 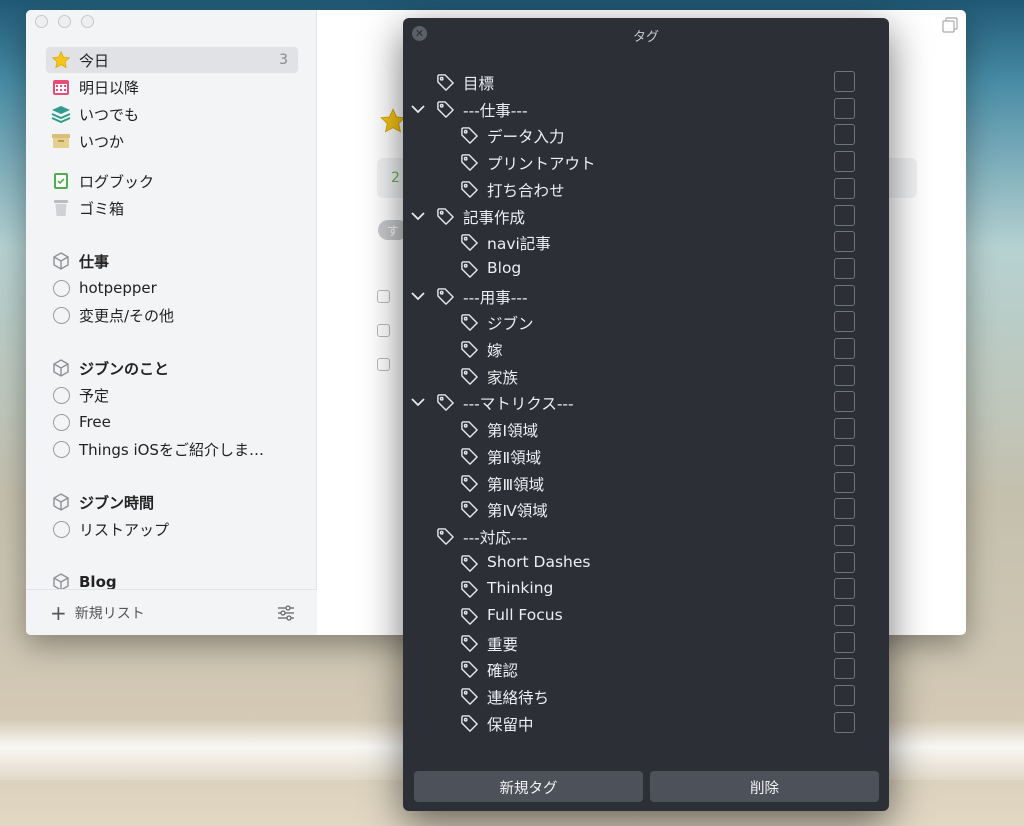 What do you see at coordinates (58, 613) in the screenshot?
I see `plus-icon: +` at bounding box center [58, 613].